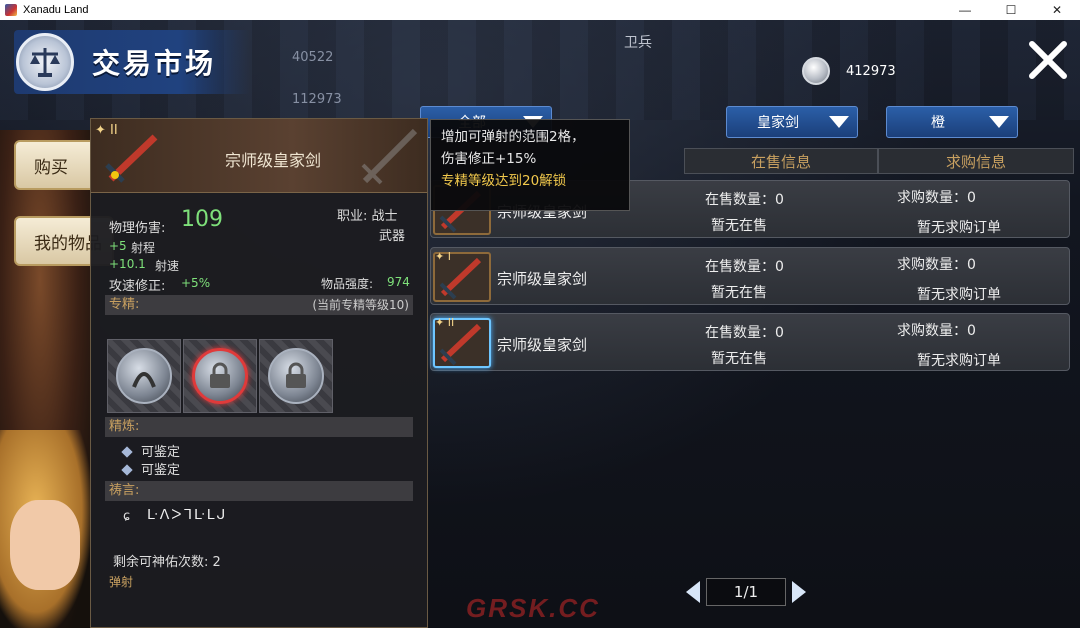  What do you see at coordinates (124, 426) in the screenshot?
I see `refine-label: 精炼:` at bounding box center [124, 426].